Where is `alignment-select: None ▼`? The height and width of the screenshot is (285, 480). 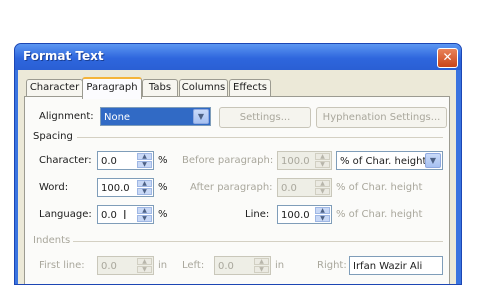
alignment-select: None ▼ is located at coordinates (155, 116).